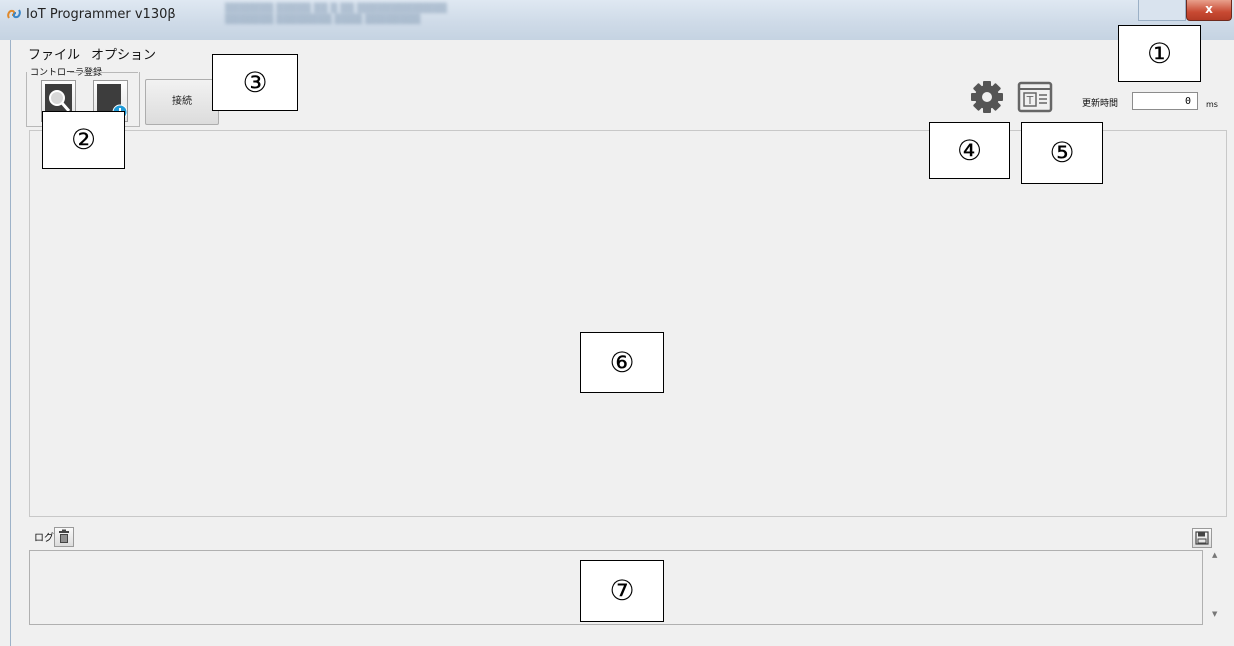 The height and width of the screenshot is (646, 1234). Describe the element at coordinates (1165, 101) in the screenshot. I see `update-interval-input: 0` at that location.